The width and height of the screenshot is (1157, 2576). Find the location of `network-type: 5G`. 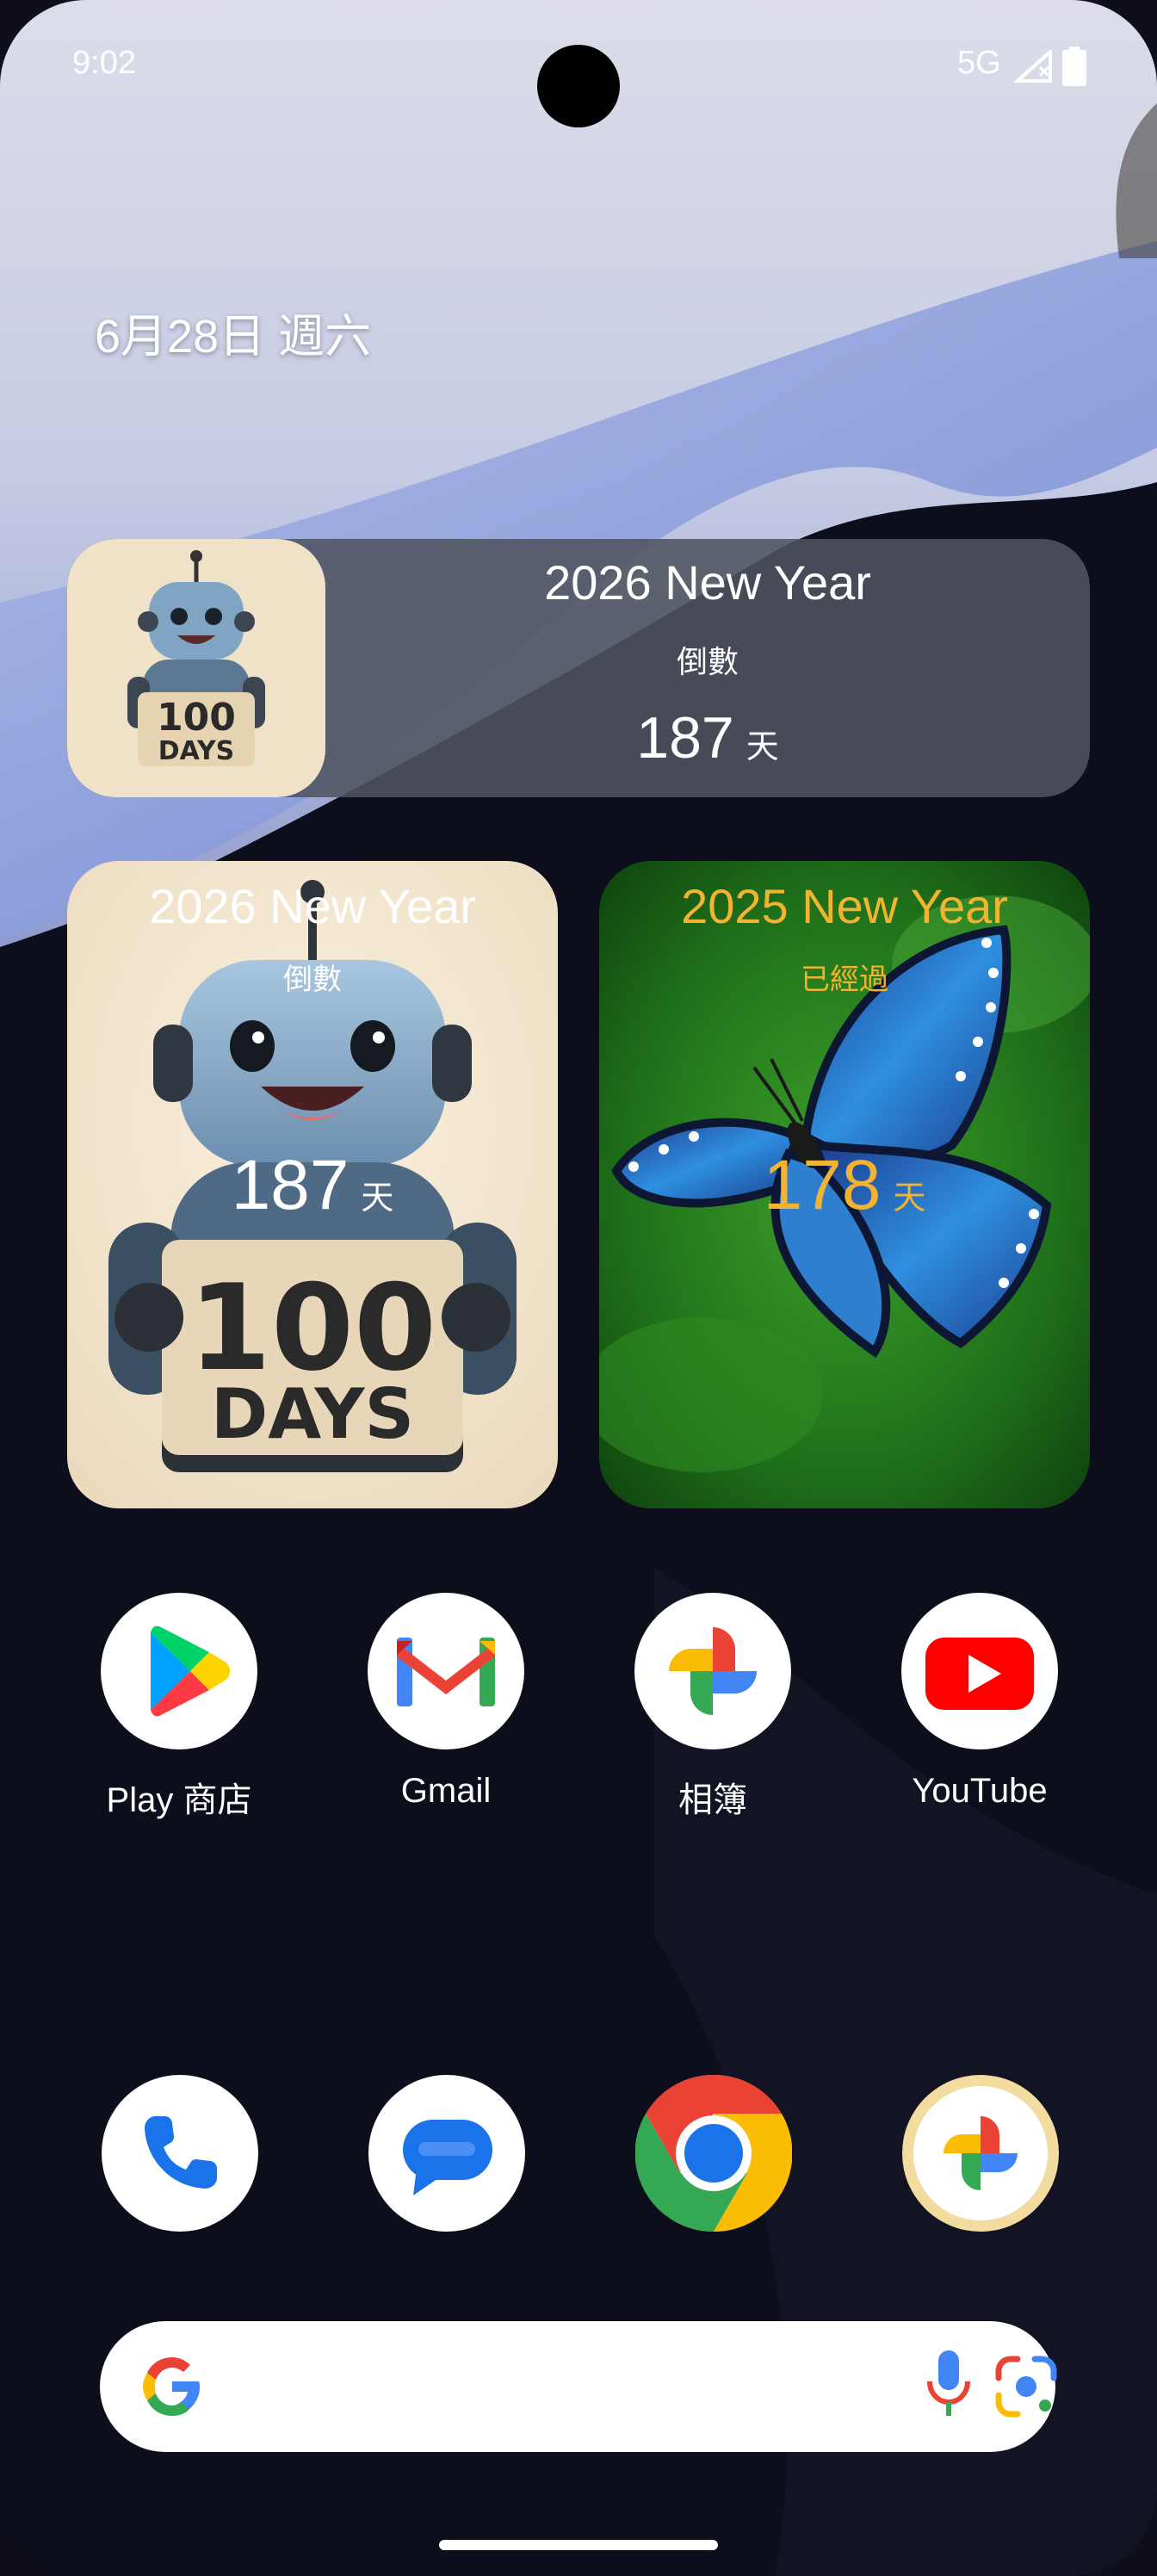

network-type: 5G is located at coordinates (979, 63).